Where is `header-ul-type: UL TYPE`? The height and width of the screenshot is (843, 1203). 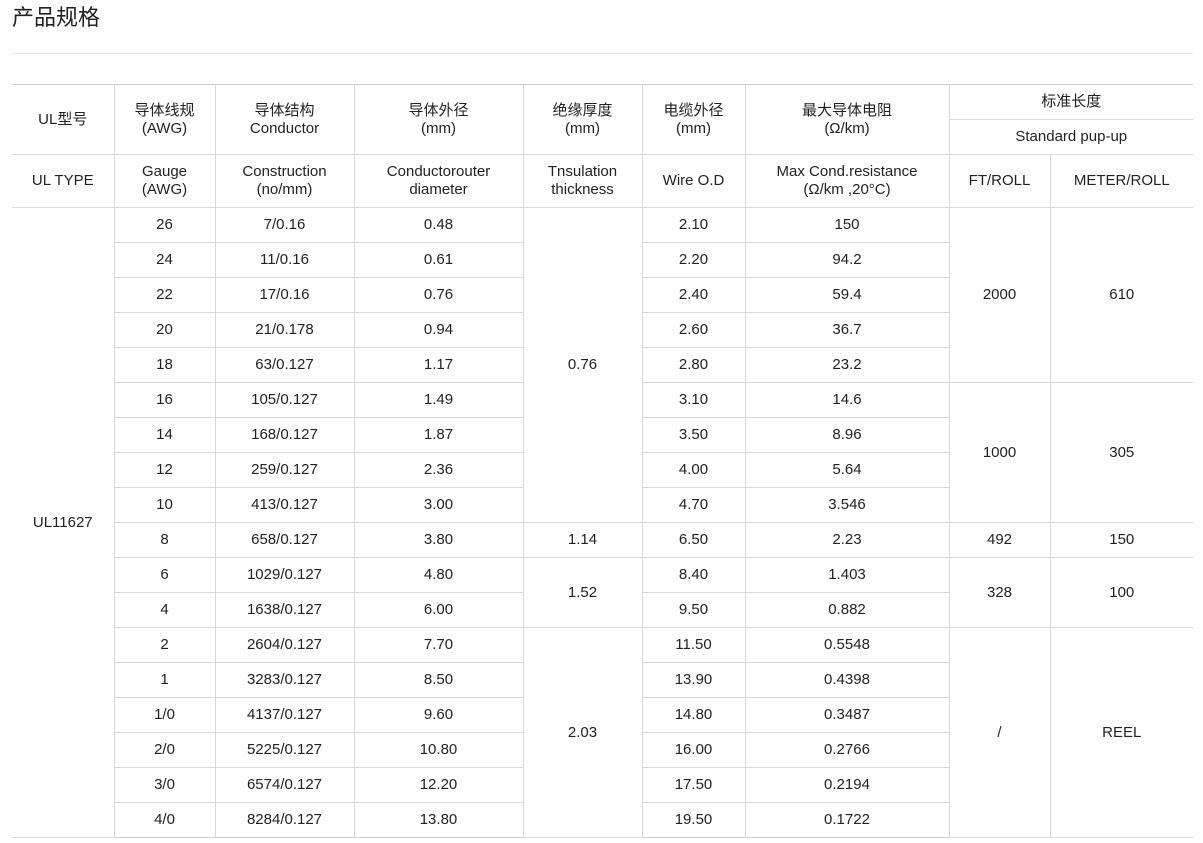
header-ul-type: UL TYPE is located at coordinates (63, 181).